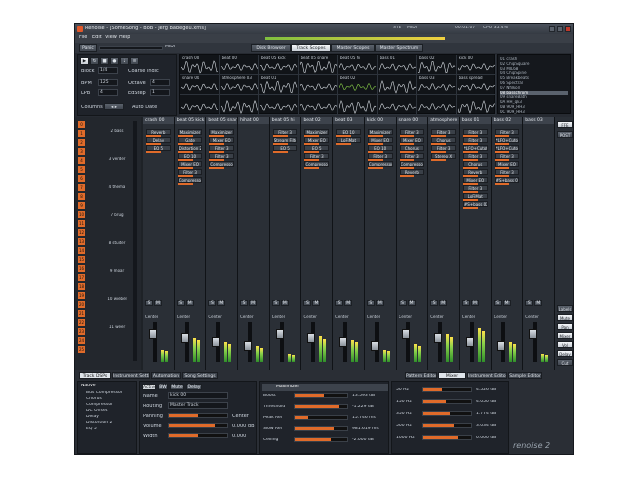  Describe the element at coordinates (117, 243) in the screenshot. I see `sequence-pattern-label: 8 stuiter` at that location.